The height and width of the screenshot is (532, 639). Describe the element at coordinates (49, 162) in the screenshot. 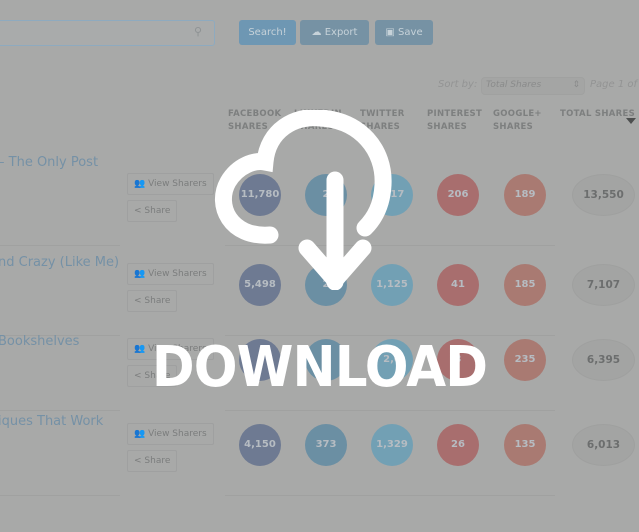

I see `post-title-link: – The Only Post` at that location.